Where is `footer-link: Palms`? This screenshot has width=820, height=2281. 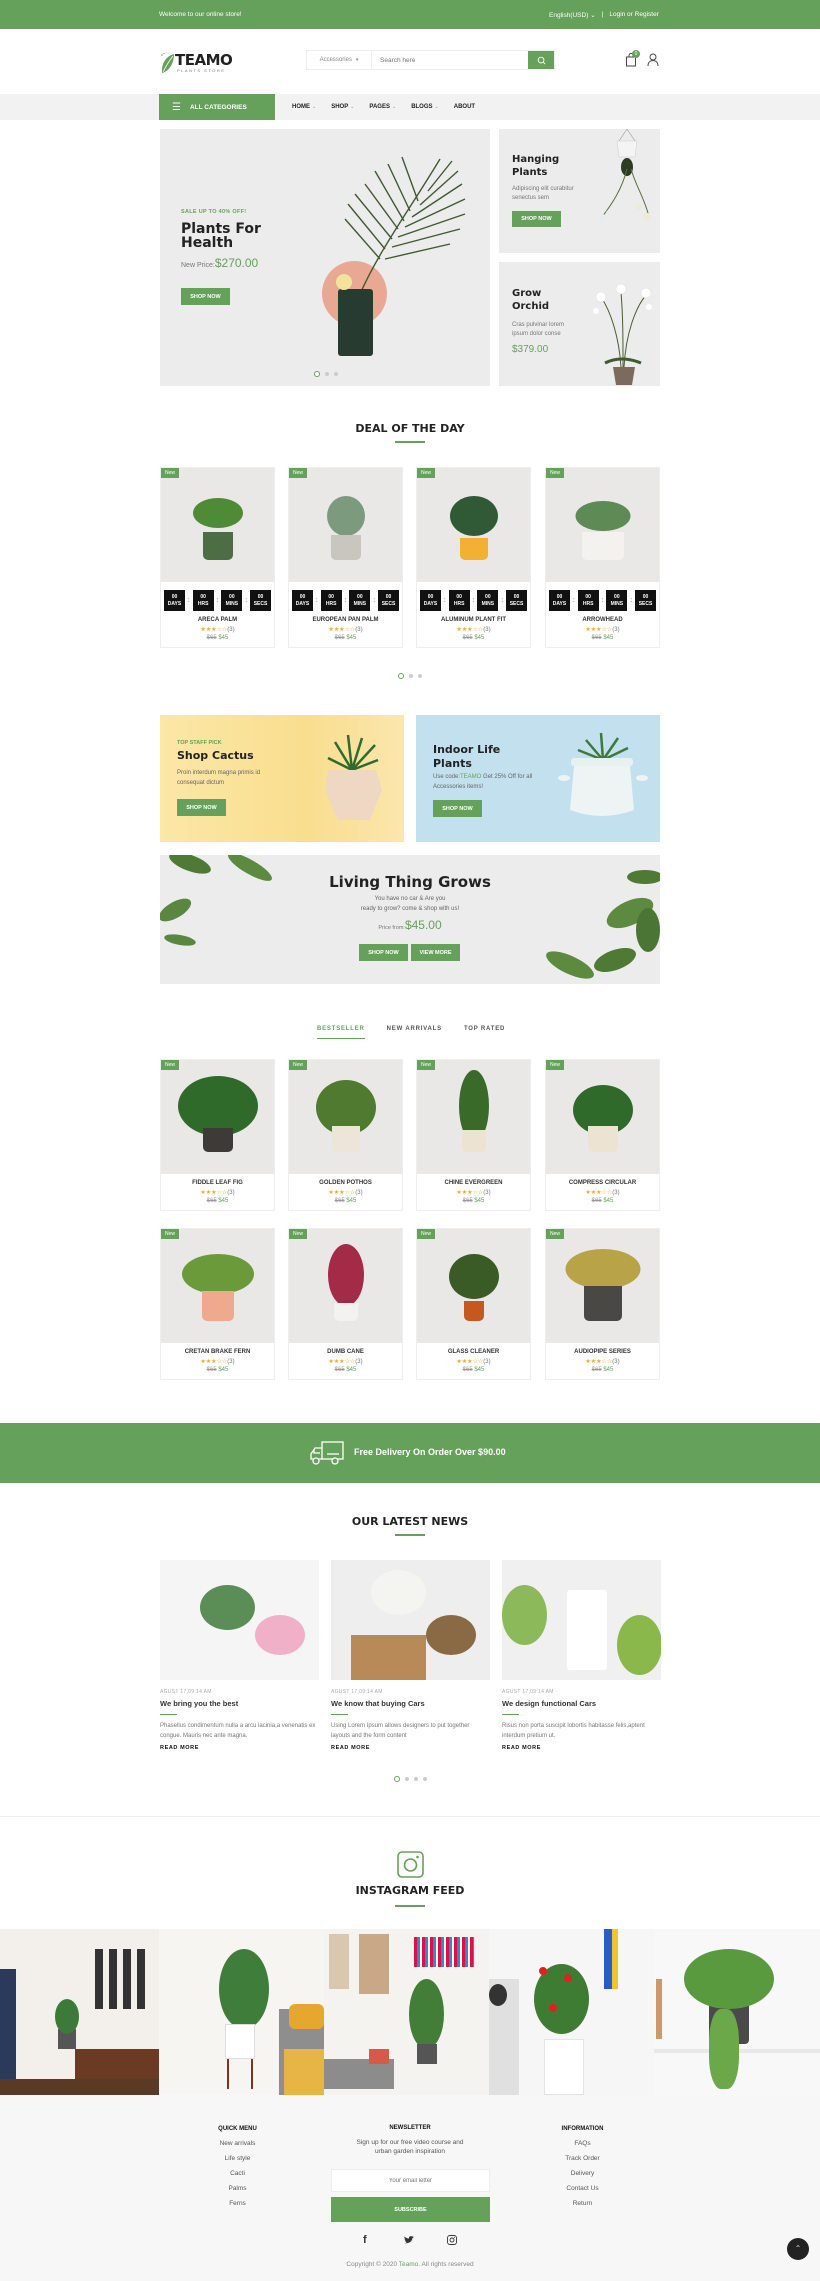 footer-link: Palms is located at coordinates (237, 2188).